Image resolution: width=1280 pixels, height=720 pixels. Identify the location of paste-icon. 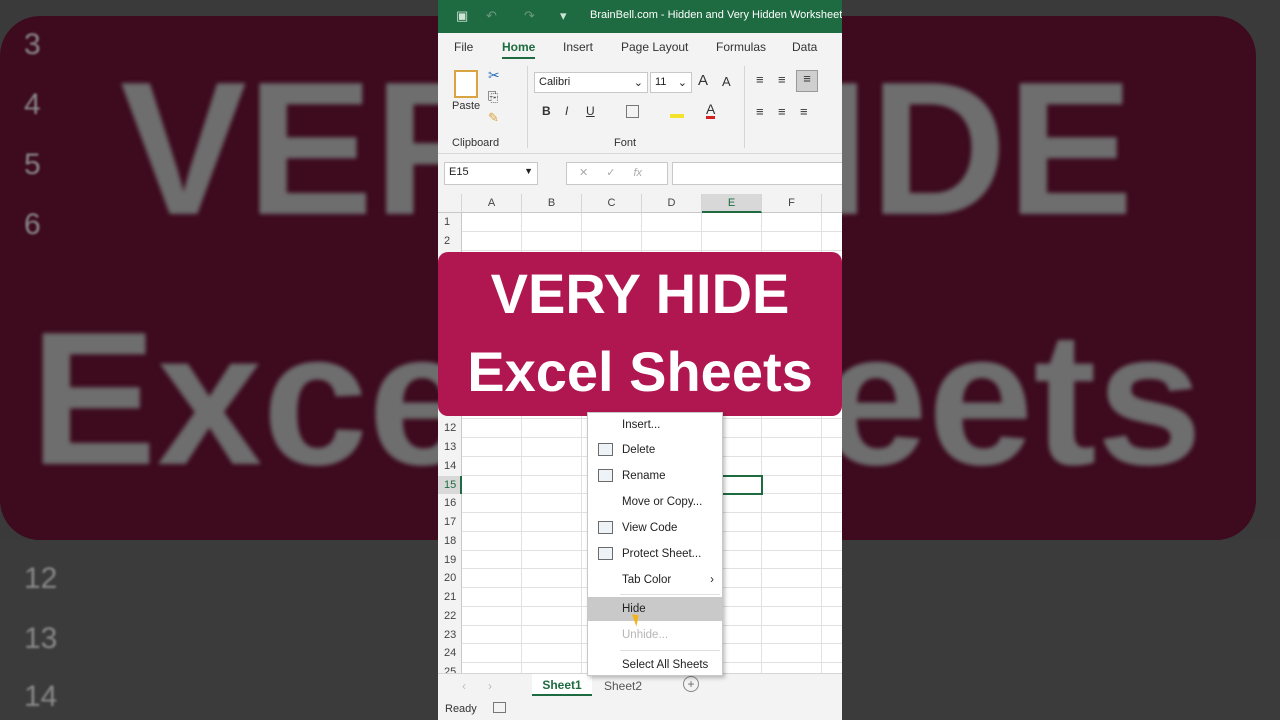
(466, 84).